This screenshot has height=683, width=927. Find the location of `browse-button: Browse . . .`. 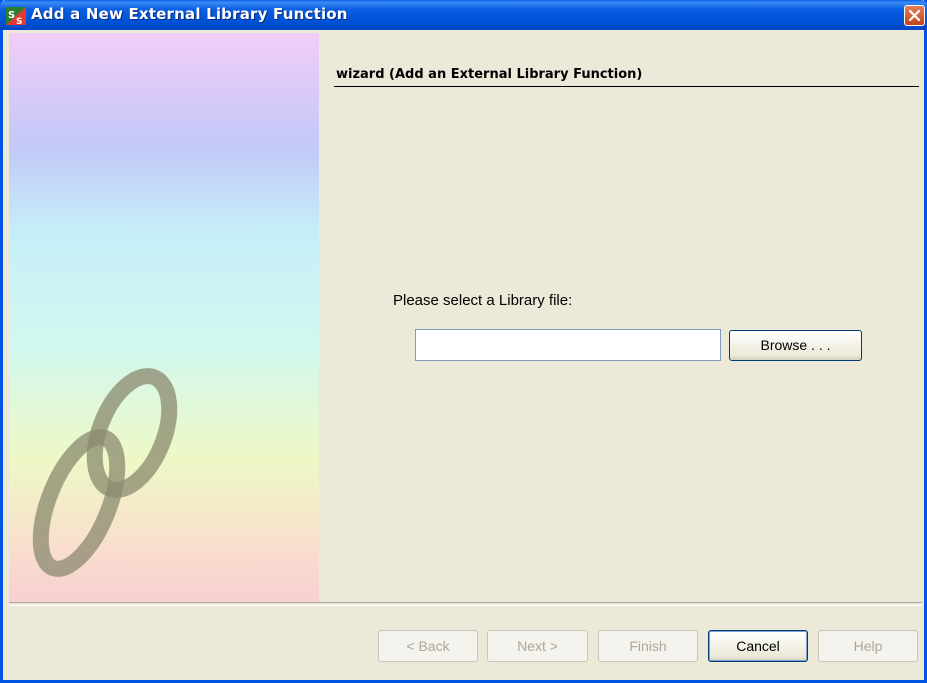

browse-button: Browse . . . is located at coordinates (795, 345).